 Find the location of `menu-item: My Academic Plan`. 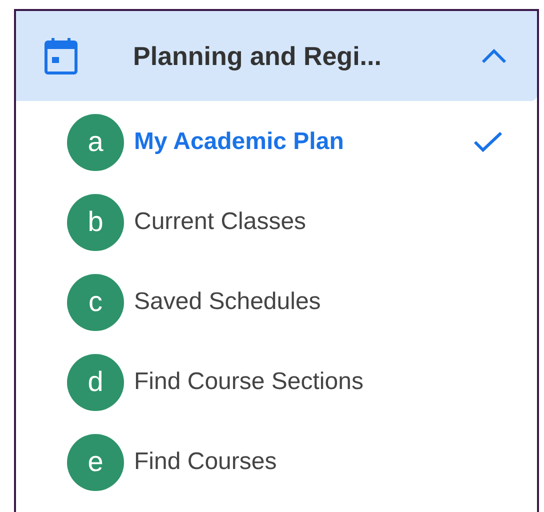

menu-item: My Academic Plan is located at coordinates (303, 142).